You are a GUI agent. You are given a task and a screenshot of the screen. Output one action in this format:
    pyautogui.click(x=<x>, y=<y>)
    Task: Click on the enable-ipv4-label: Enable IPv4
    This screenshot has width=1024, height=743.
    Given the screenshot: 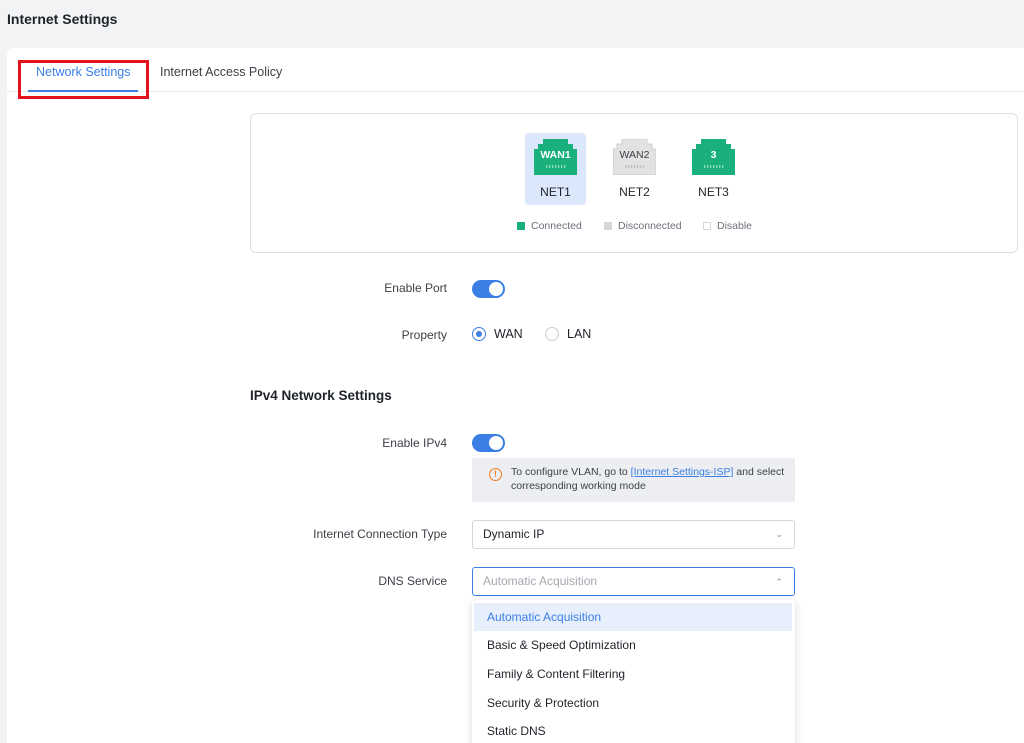 What is the action you would take?
    pyautogui.click(x=414, y=443)
    